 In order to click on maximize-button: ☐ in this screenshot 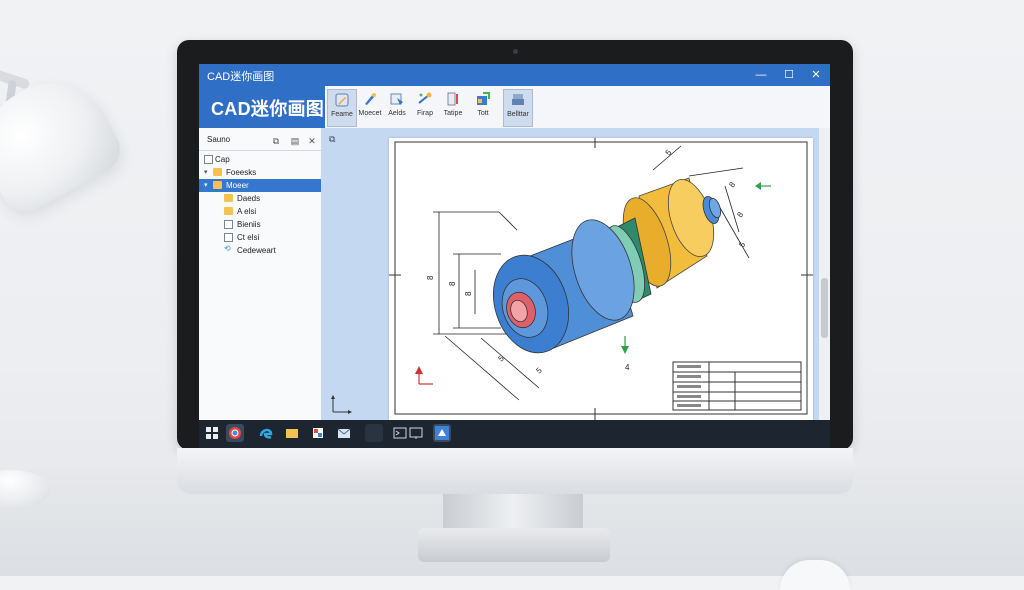, I will do `click(789, 75)`.